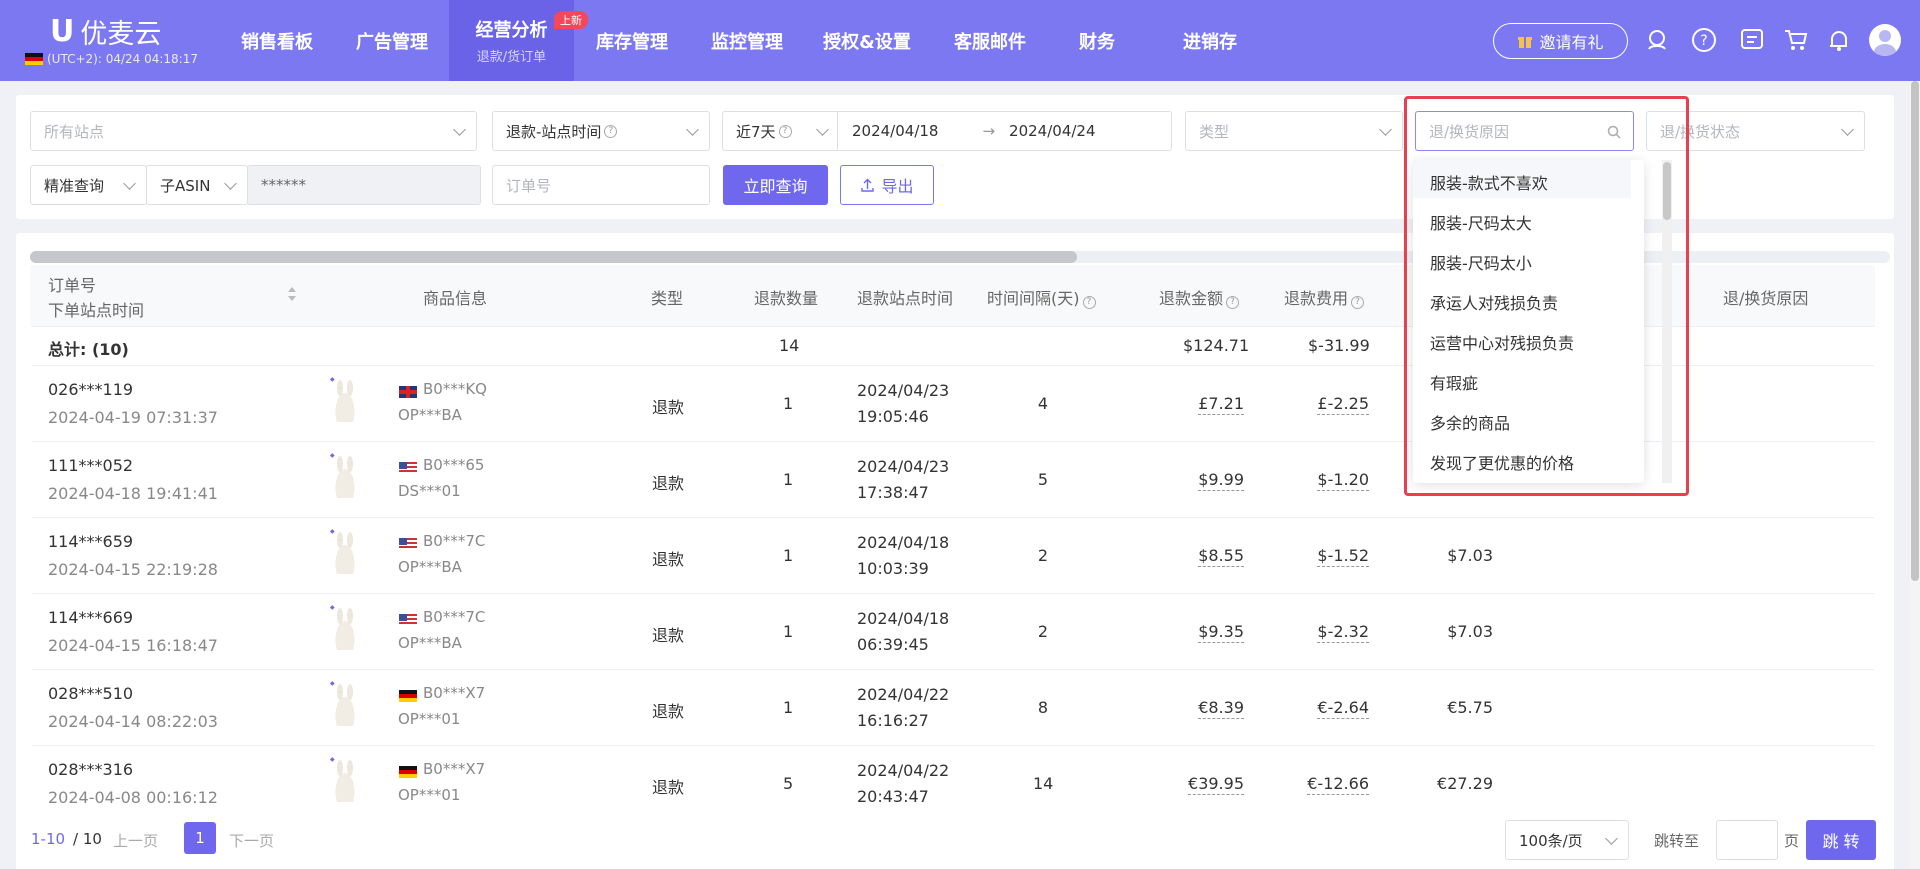 This screenshot has height=869, width=1920. Describe the element at coordinates (90, 465) in the screenshot. I see `order-number: 111***052` at that location.